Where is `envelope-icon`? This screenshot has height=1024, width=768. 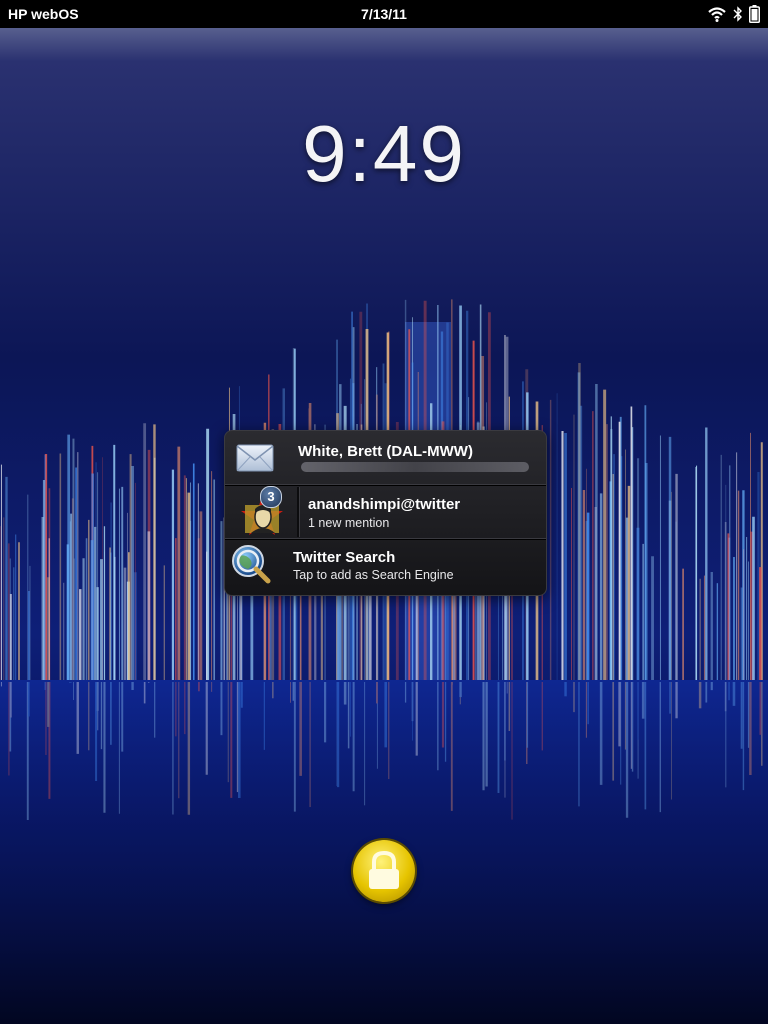
envelope-icon is located at coordinates (255, 458).